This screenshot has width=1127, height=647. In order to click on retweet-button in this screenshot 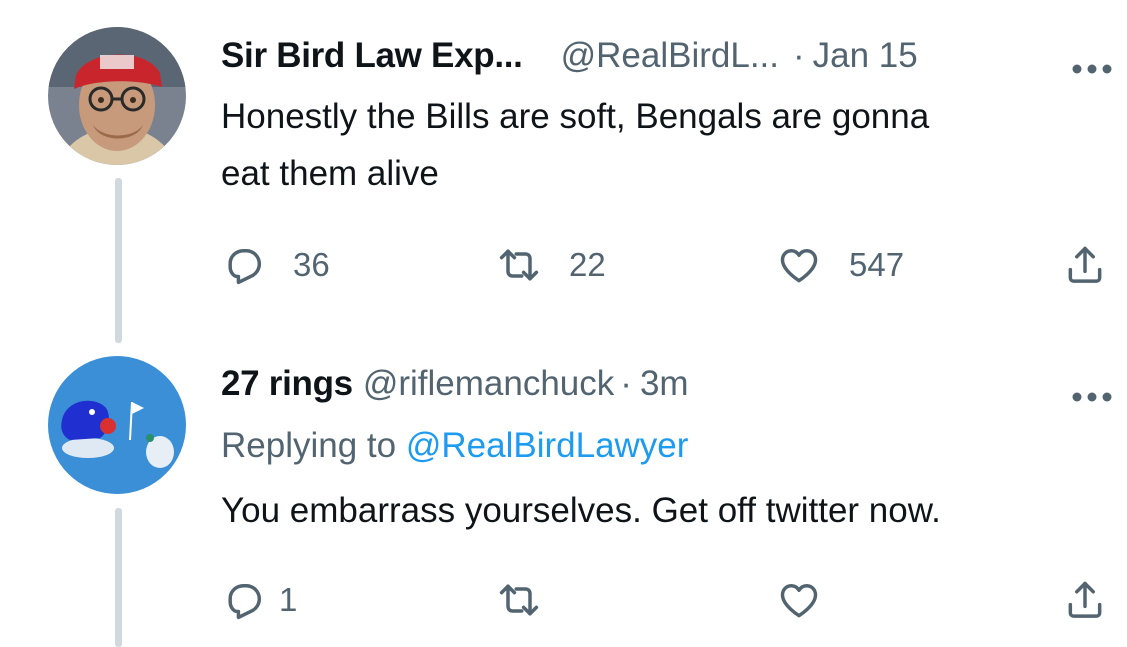, I will do `click(519, 600)`.